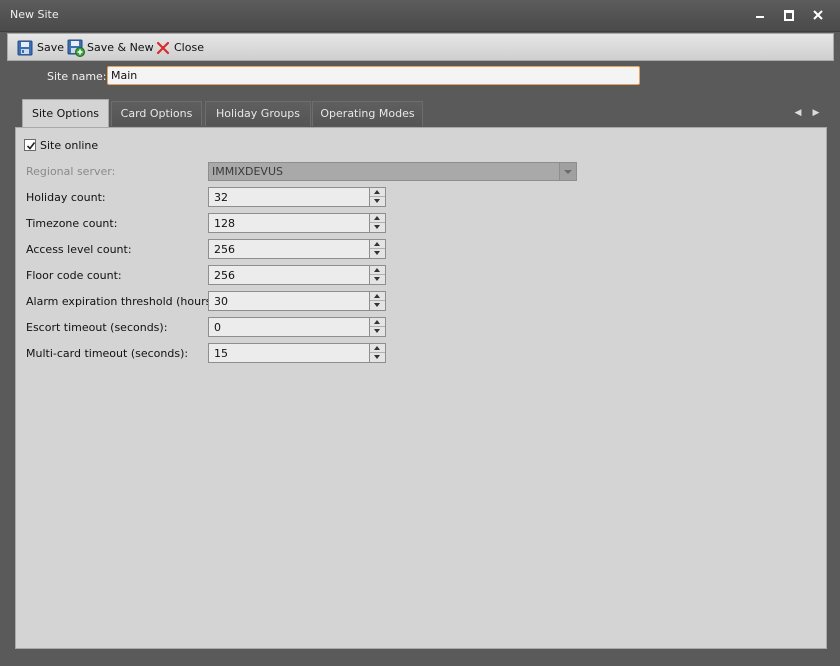  What do you see at coordinates (65, 113) in the screenshot?
I see `tab-site-options: Site Options` at bounding box center [65, 113].